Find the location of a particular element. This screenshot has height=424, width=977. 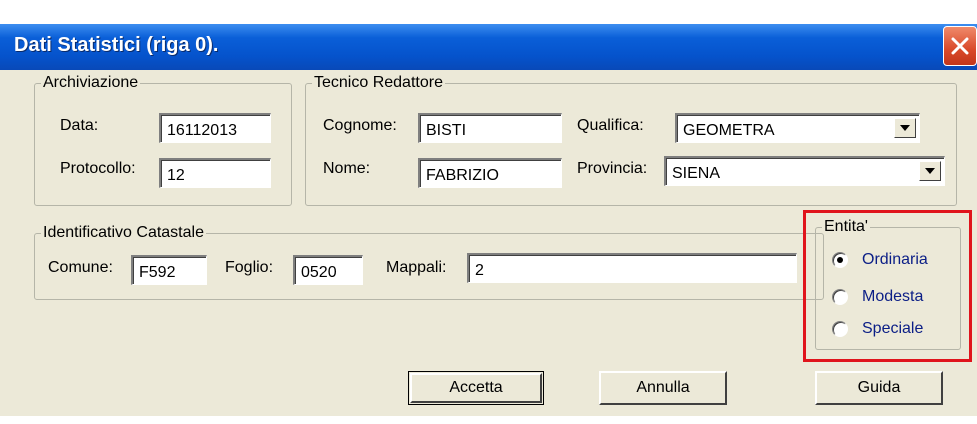

qualifica-value: GEOMETRA is located at coordinates (729, 130).